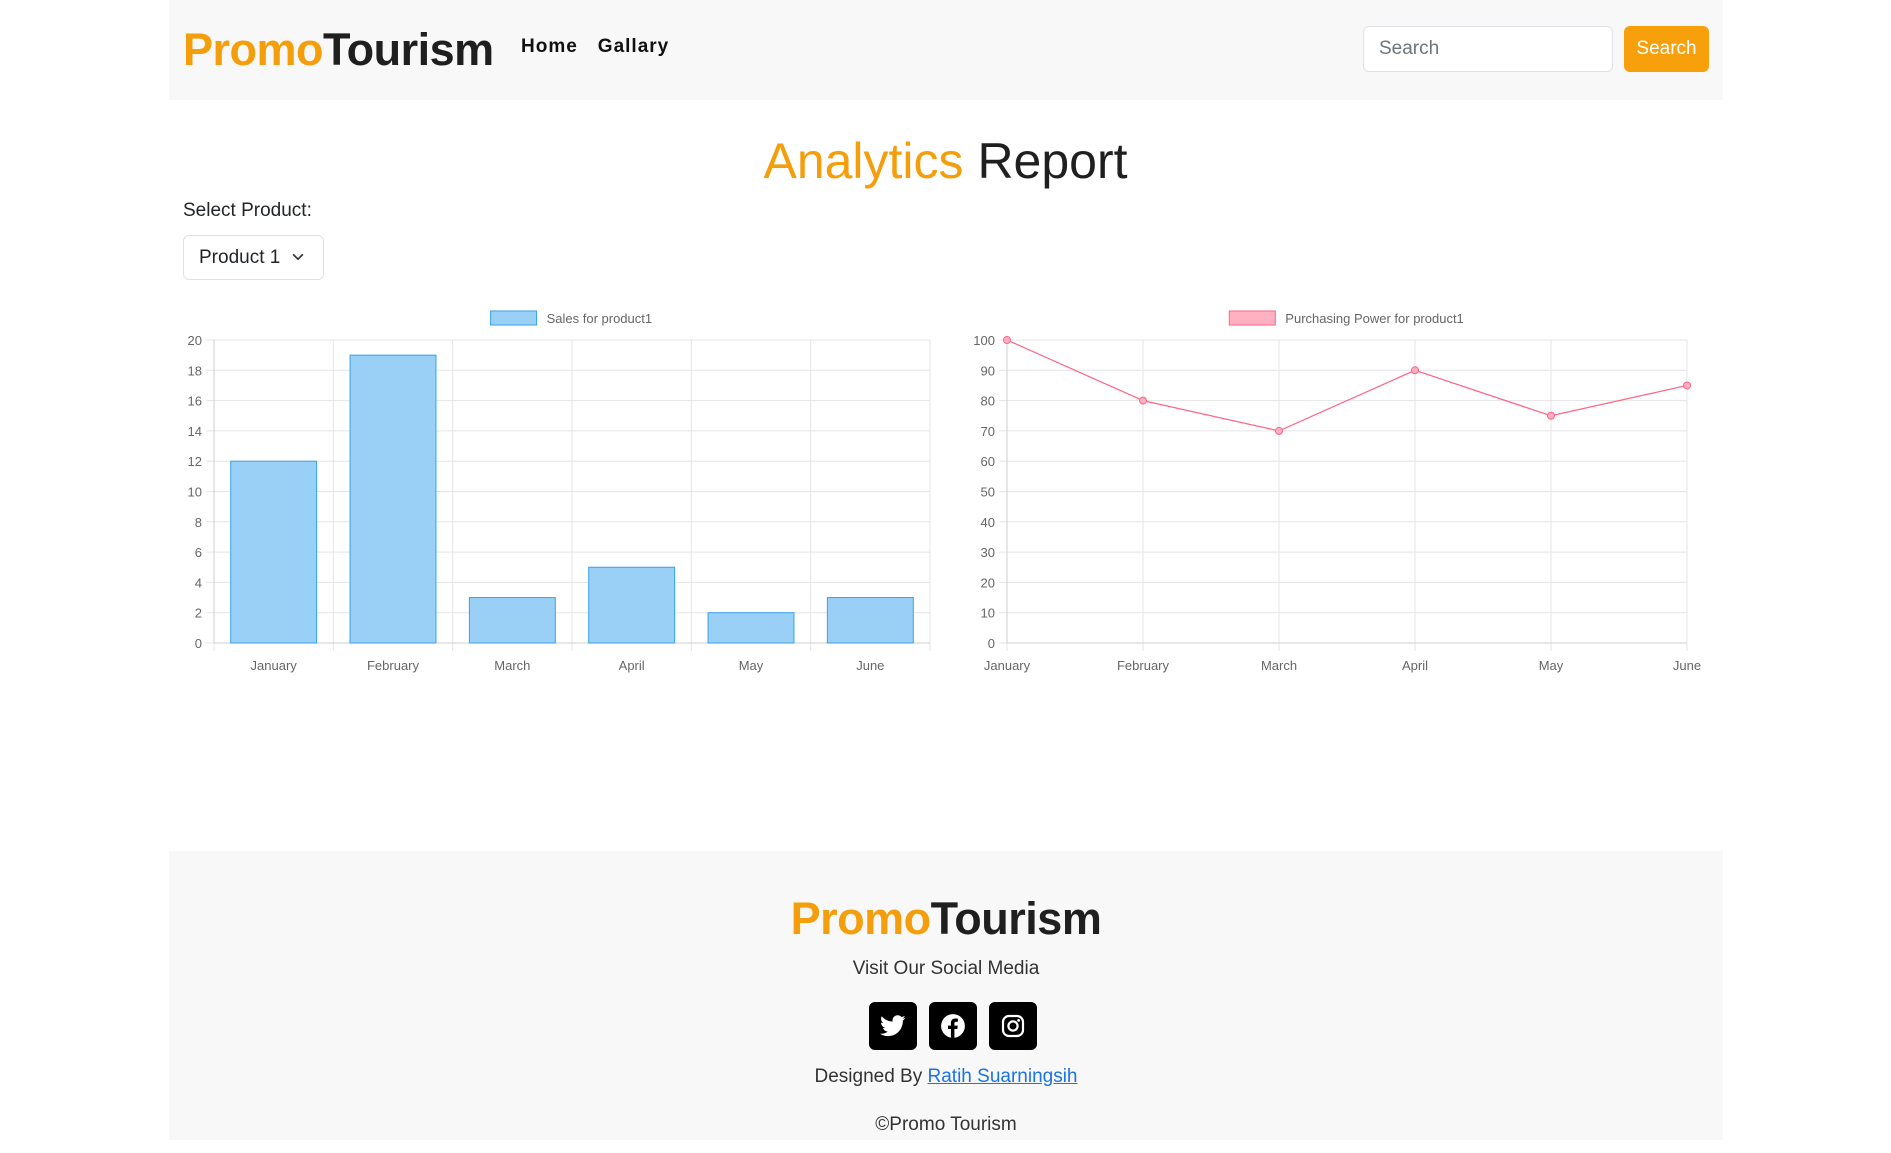 Image resolution: width=1891 pixels, height=1153 pixels. Describe the element at coordinates (988, 522) in the screenshot. I see `y-tick-label: 40` at that location.